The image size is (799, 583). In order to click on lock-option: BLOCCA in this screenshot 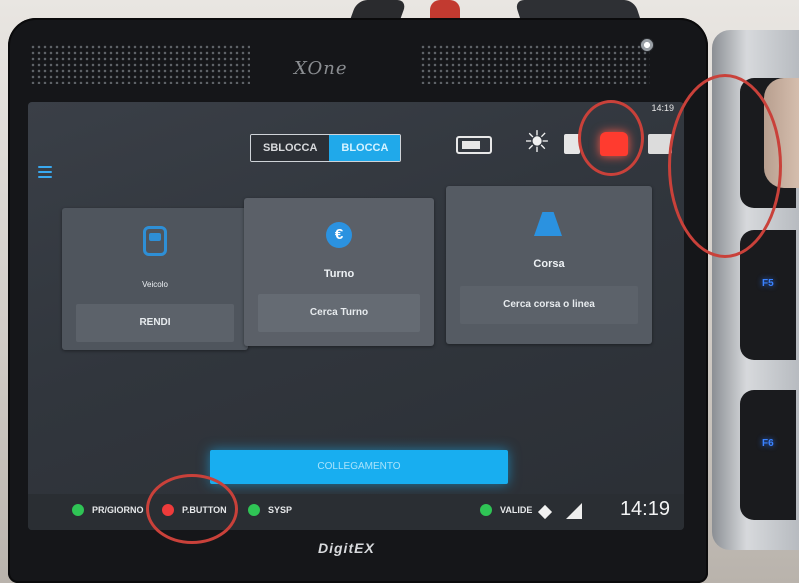, I will do `click(365, 148)`.